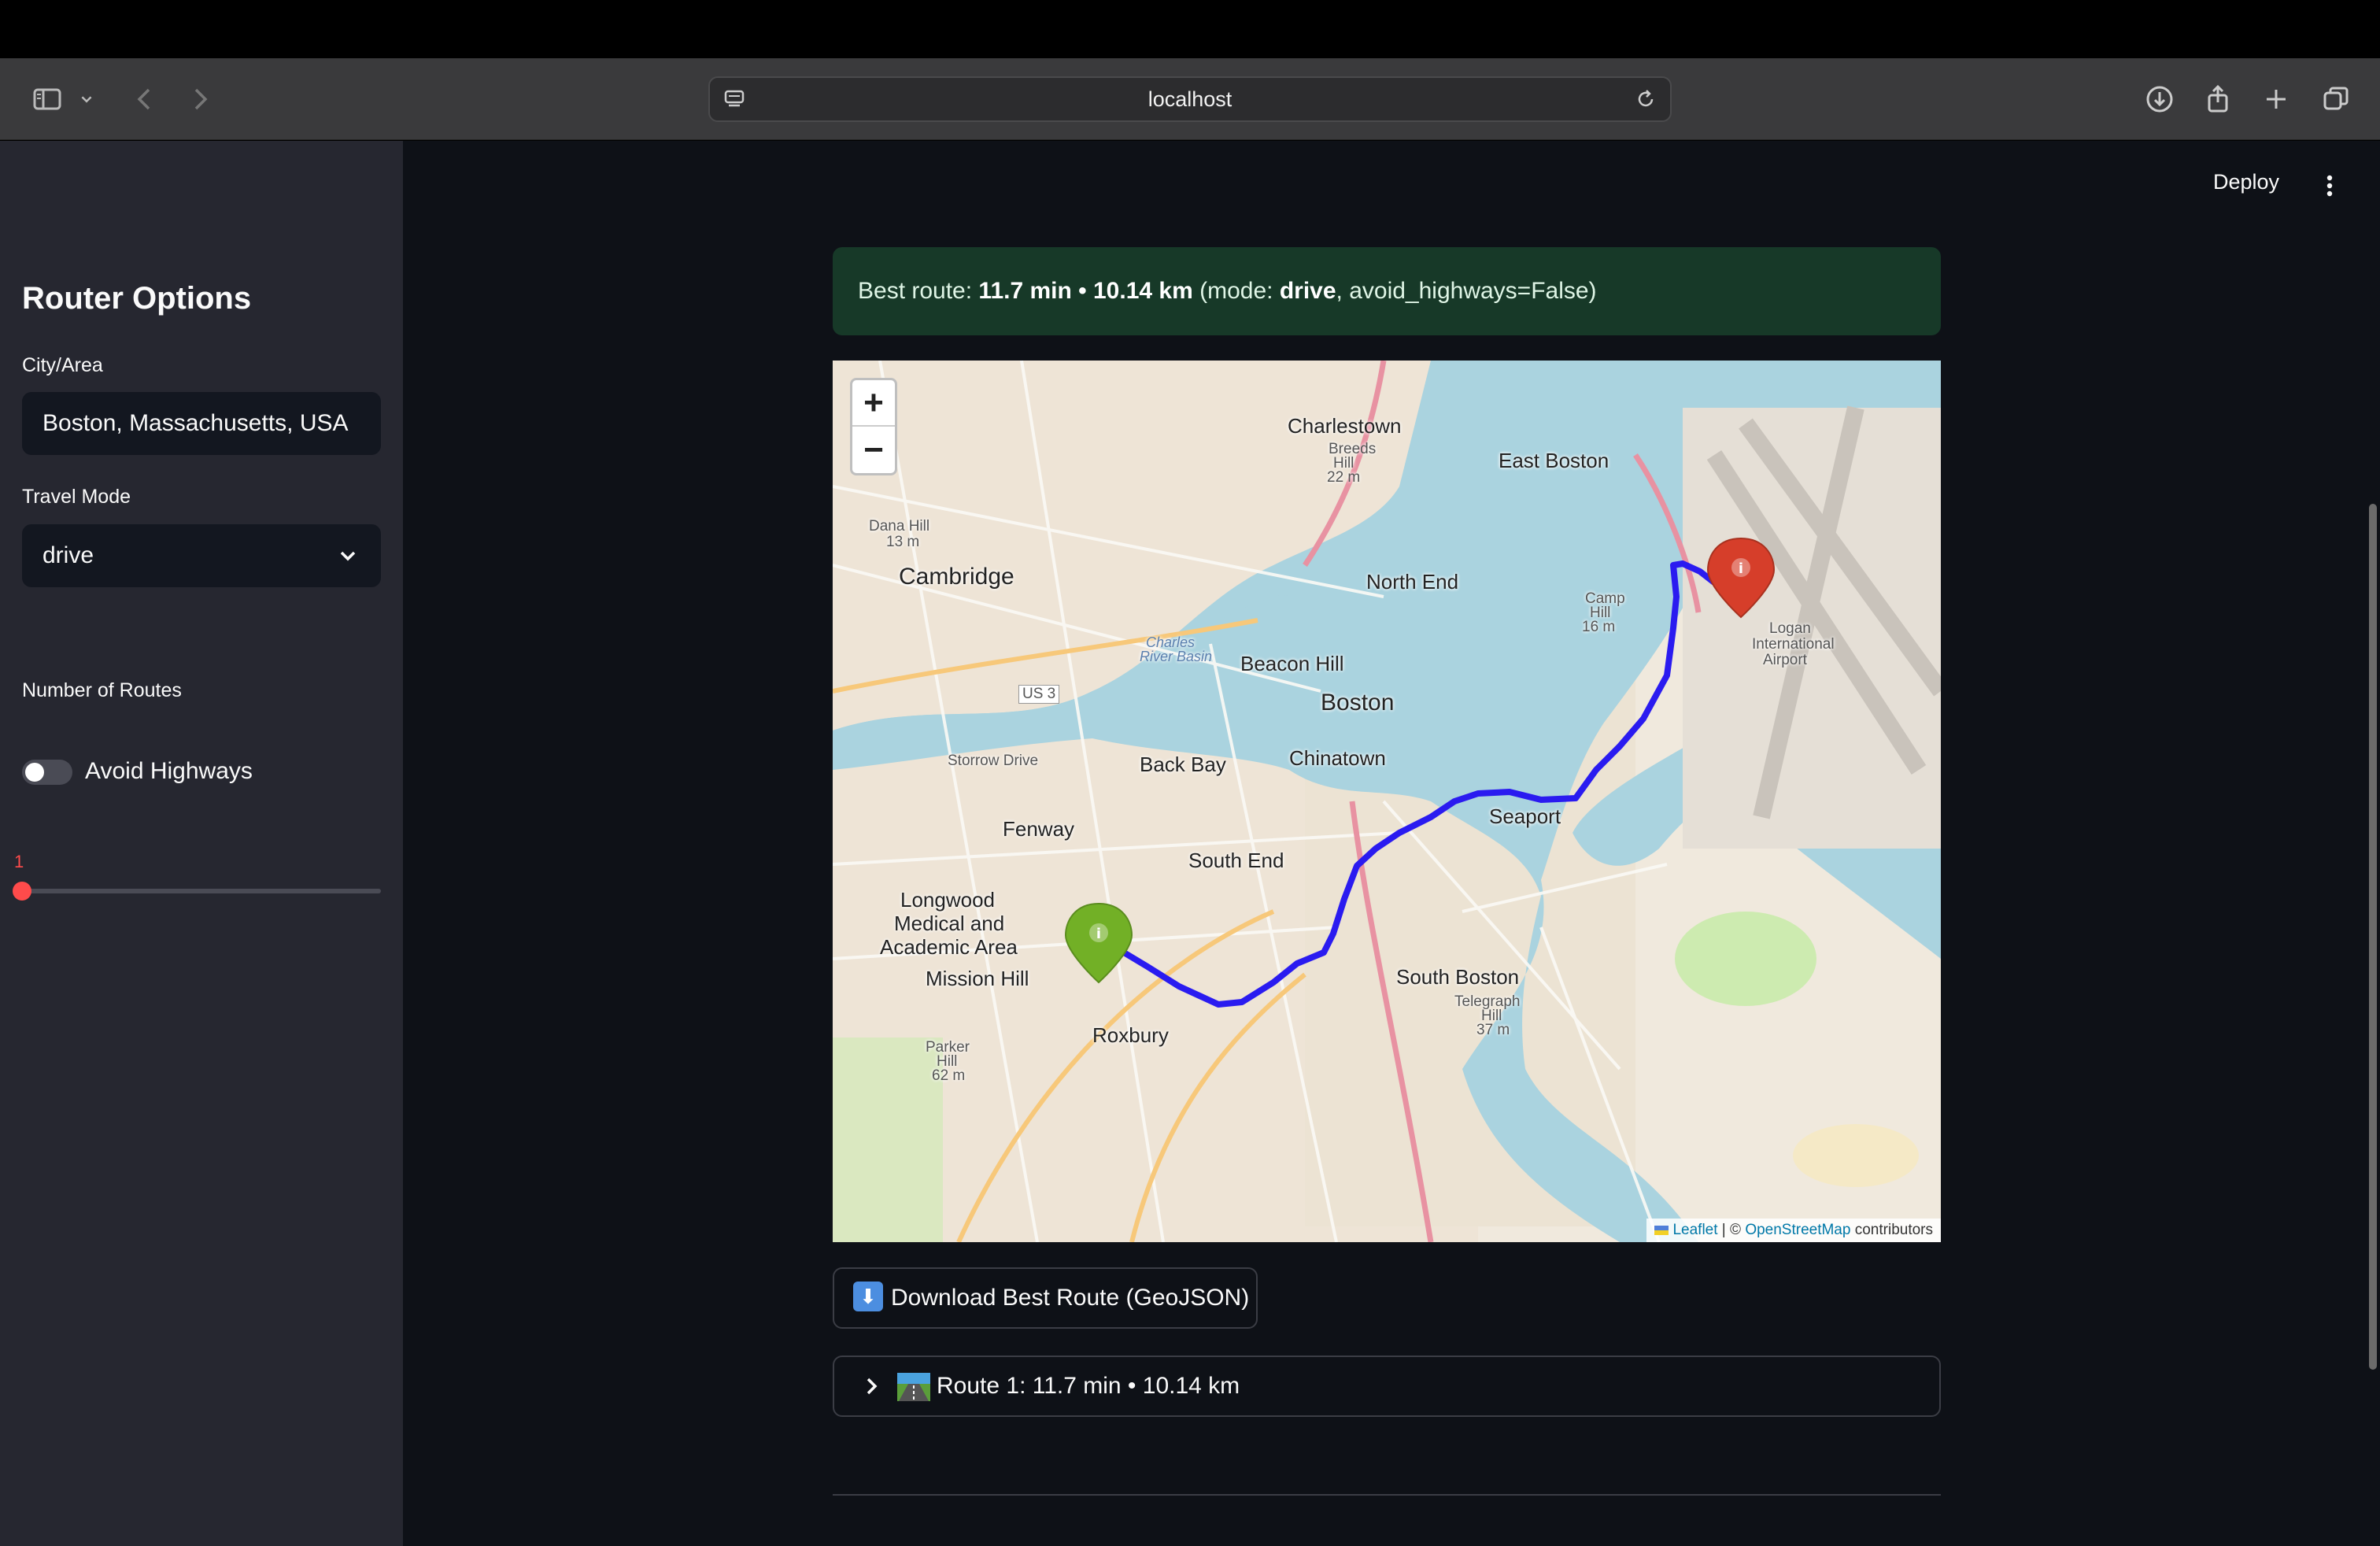  I want to click on label-camp-elev: 16 m, so click(1599, 627).